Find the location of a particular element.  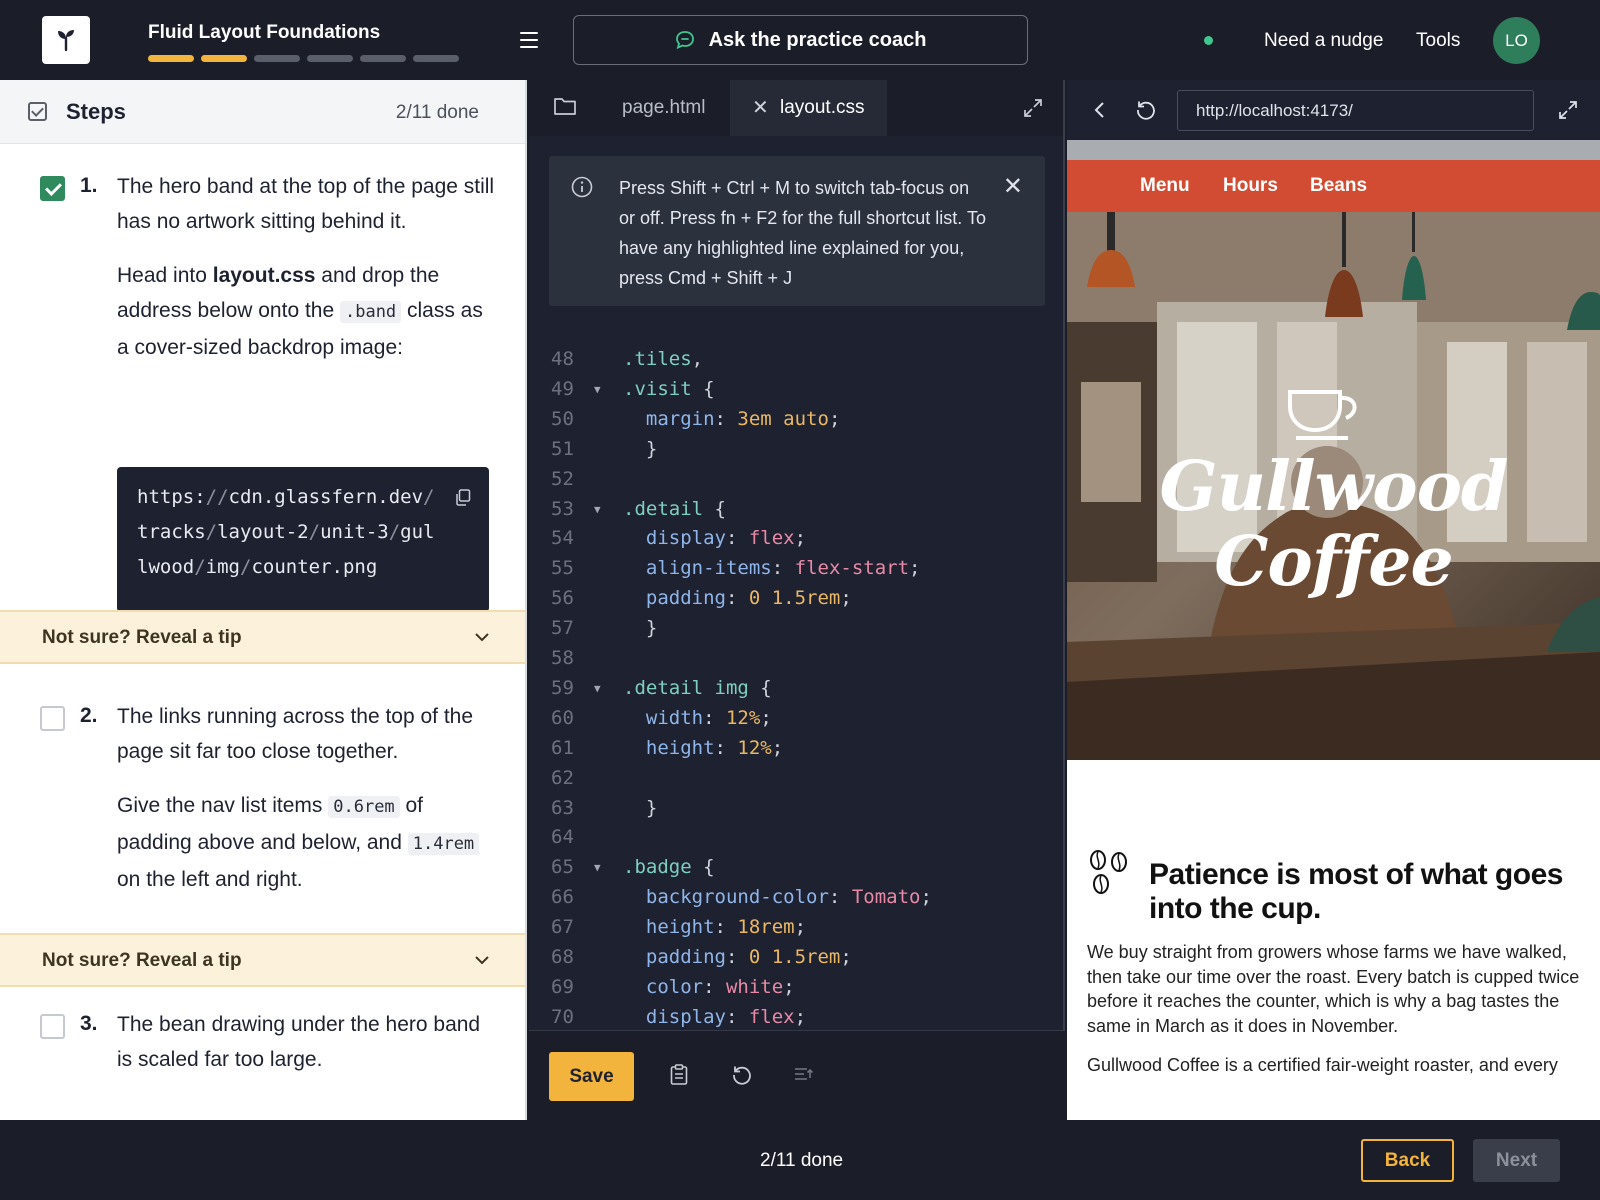

ask-coach-button: Ask the practice coach is located at coordinates (800, 40).